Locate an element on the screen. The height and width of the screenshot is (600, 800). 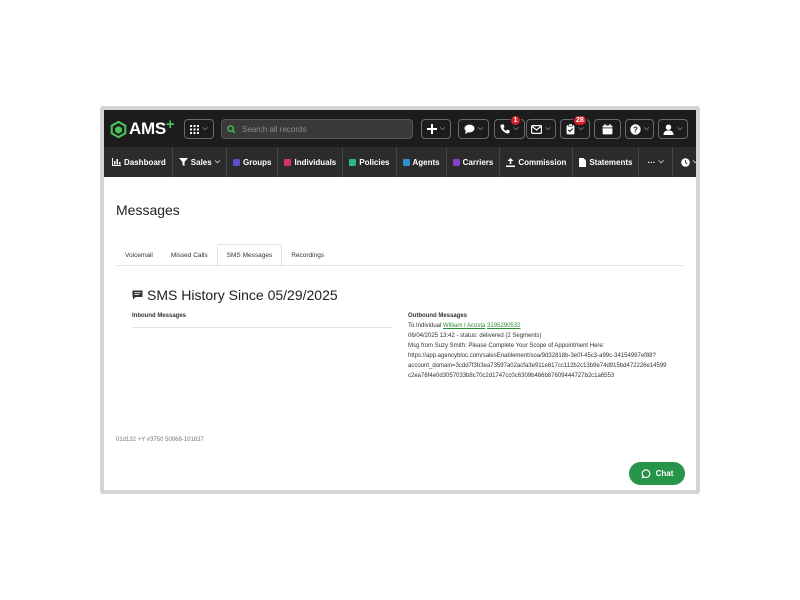
document-icon is located at coordinates (583, 162).